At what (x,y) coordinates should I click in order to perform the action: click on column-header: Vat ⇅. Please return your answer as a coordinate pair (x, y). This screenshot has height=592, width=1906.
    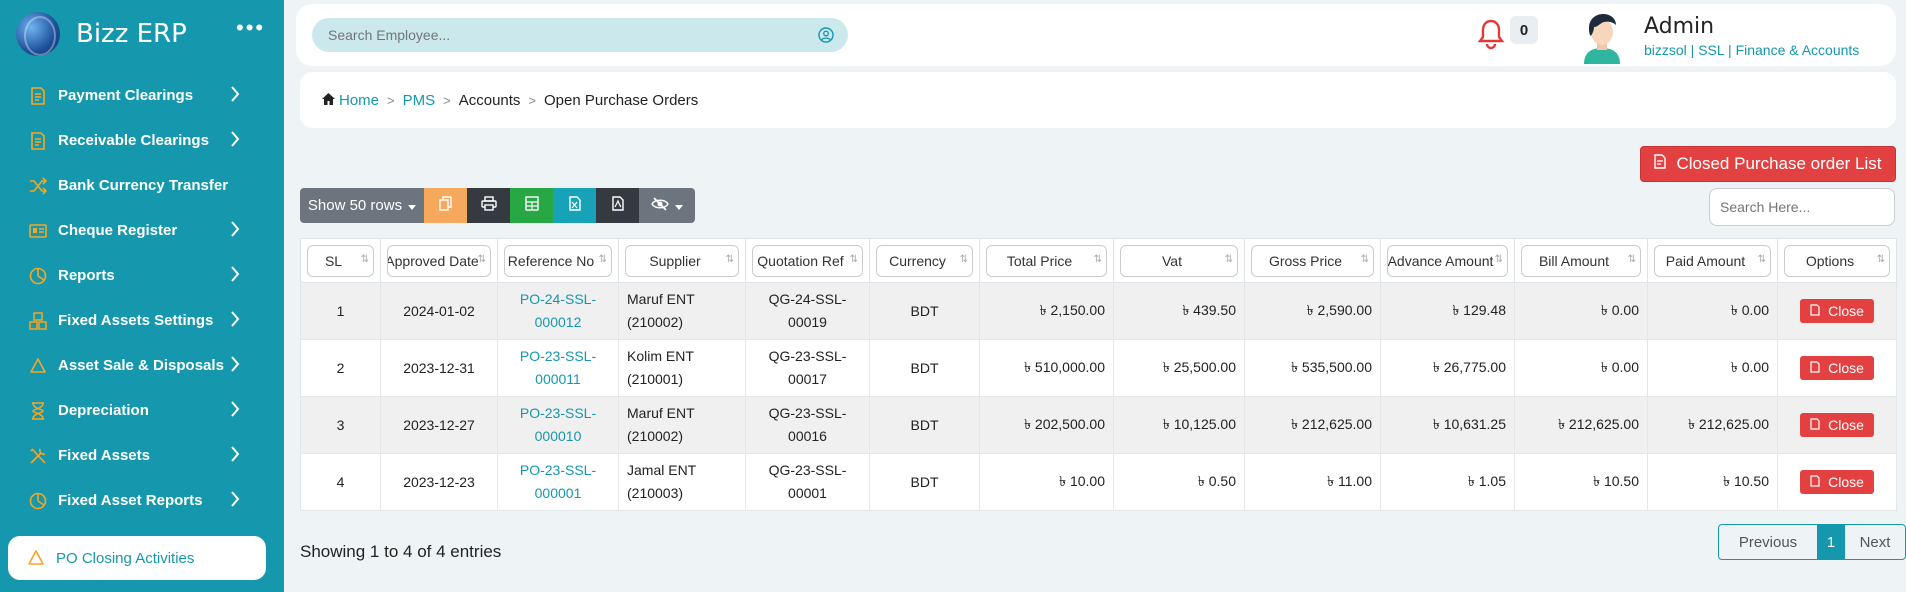
    Looking at the image, I should click on (1179, 260).